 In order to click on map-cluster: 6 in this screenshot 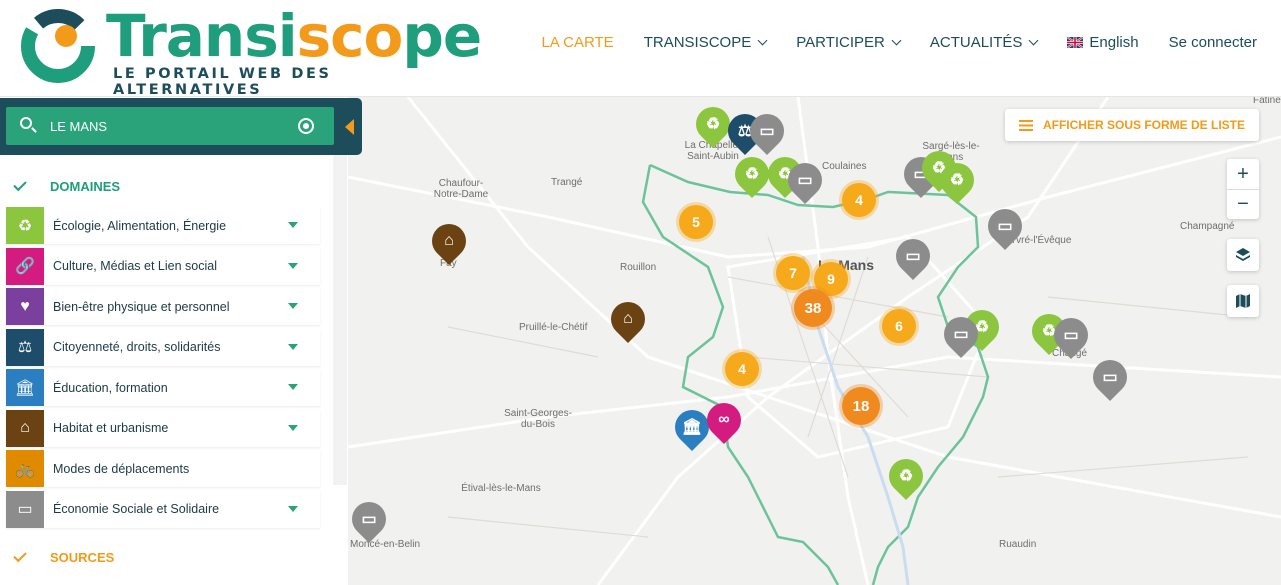, I will do `click(899, 326)`.